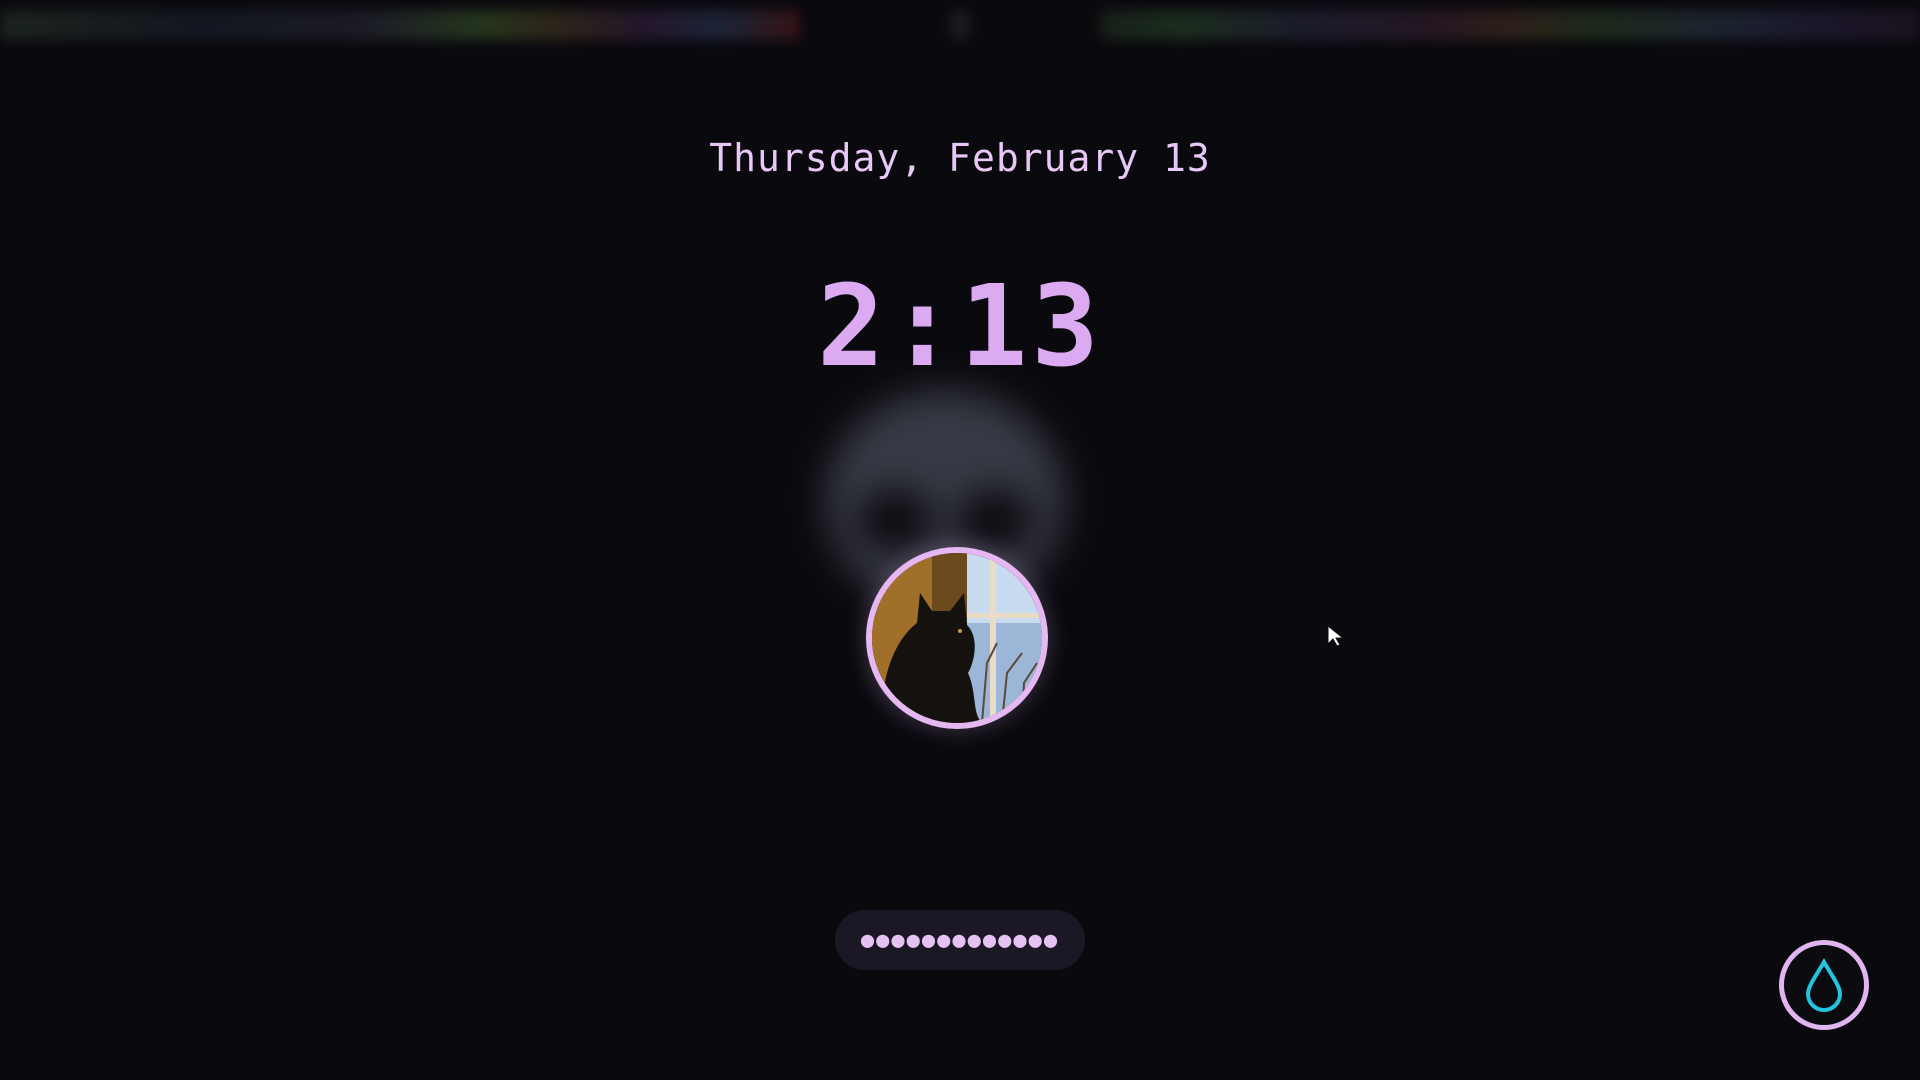 The width and height of the screenshot is (1920, 1080). I want to click on password-field: ●●●●●●●●●●●●●, so click(960, 940).